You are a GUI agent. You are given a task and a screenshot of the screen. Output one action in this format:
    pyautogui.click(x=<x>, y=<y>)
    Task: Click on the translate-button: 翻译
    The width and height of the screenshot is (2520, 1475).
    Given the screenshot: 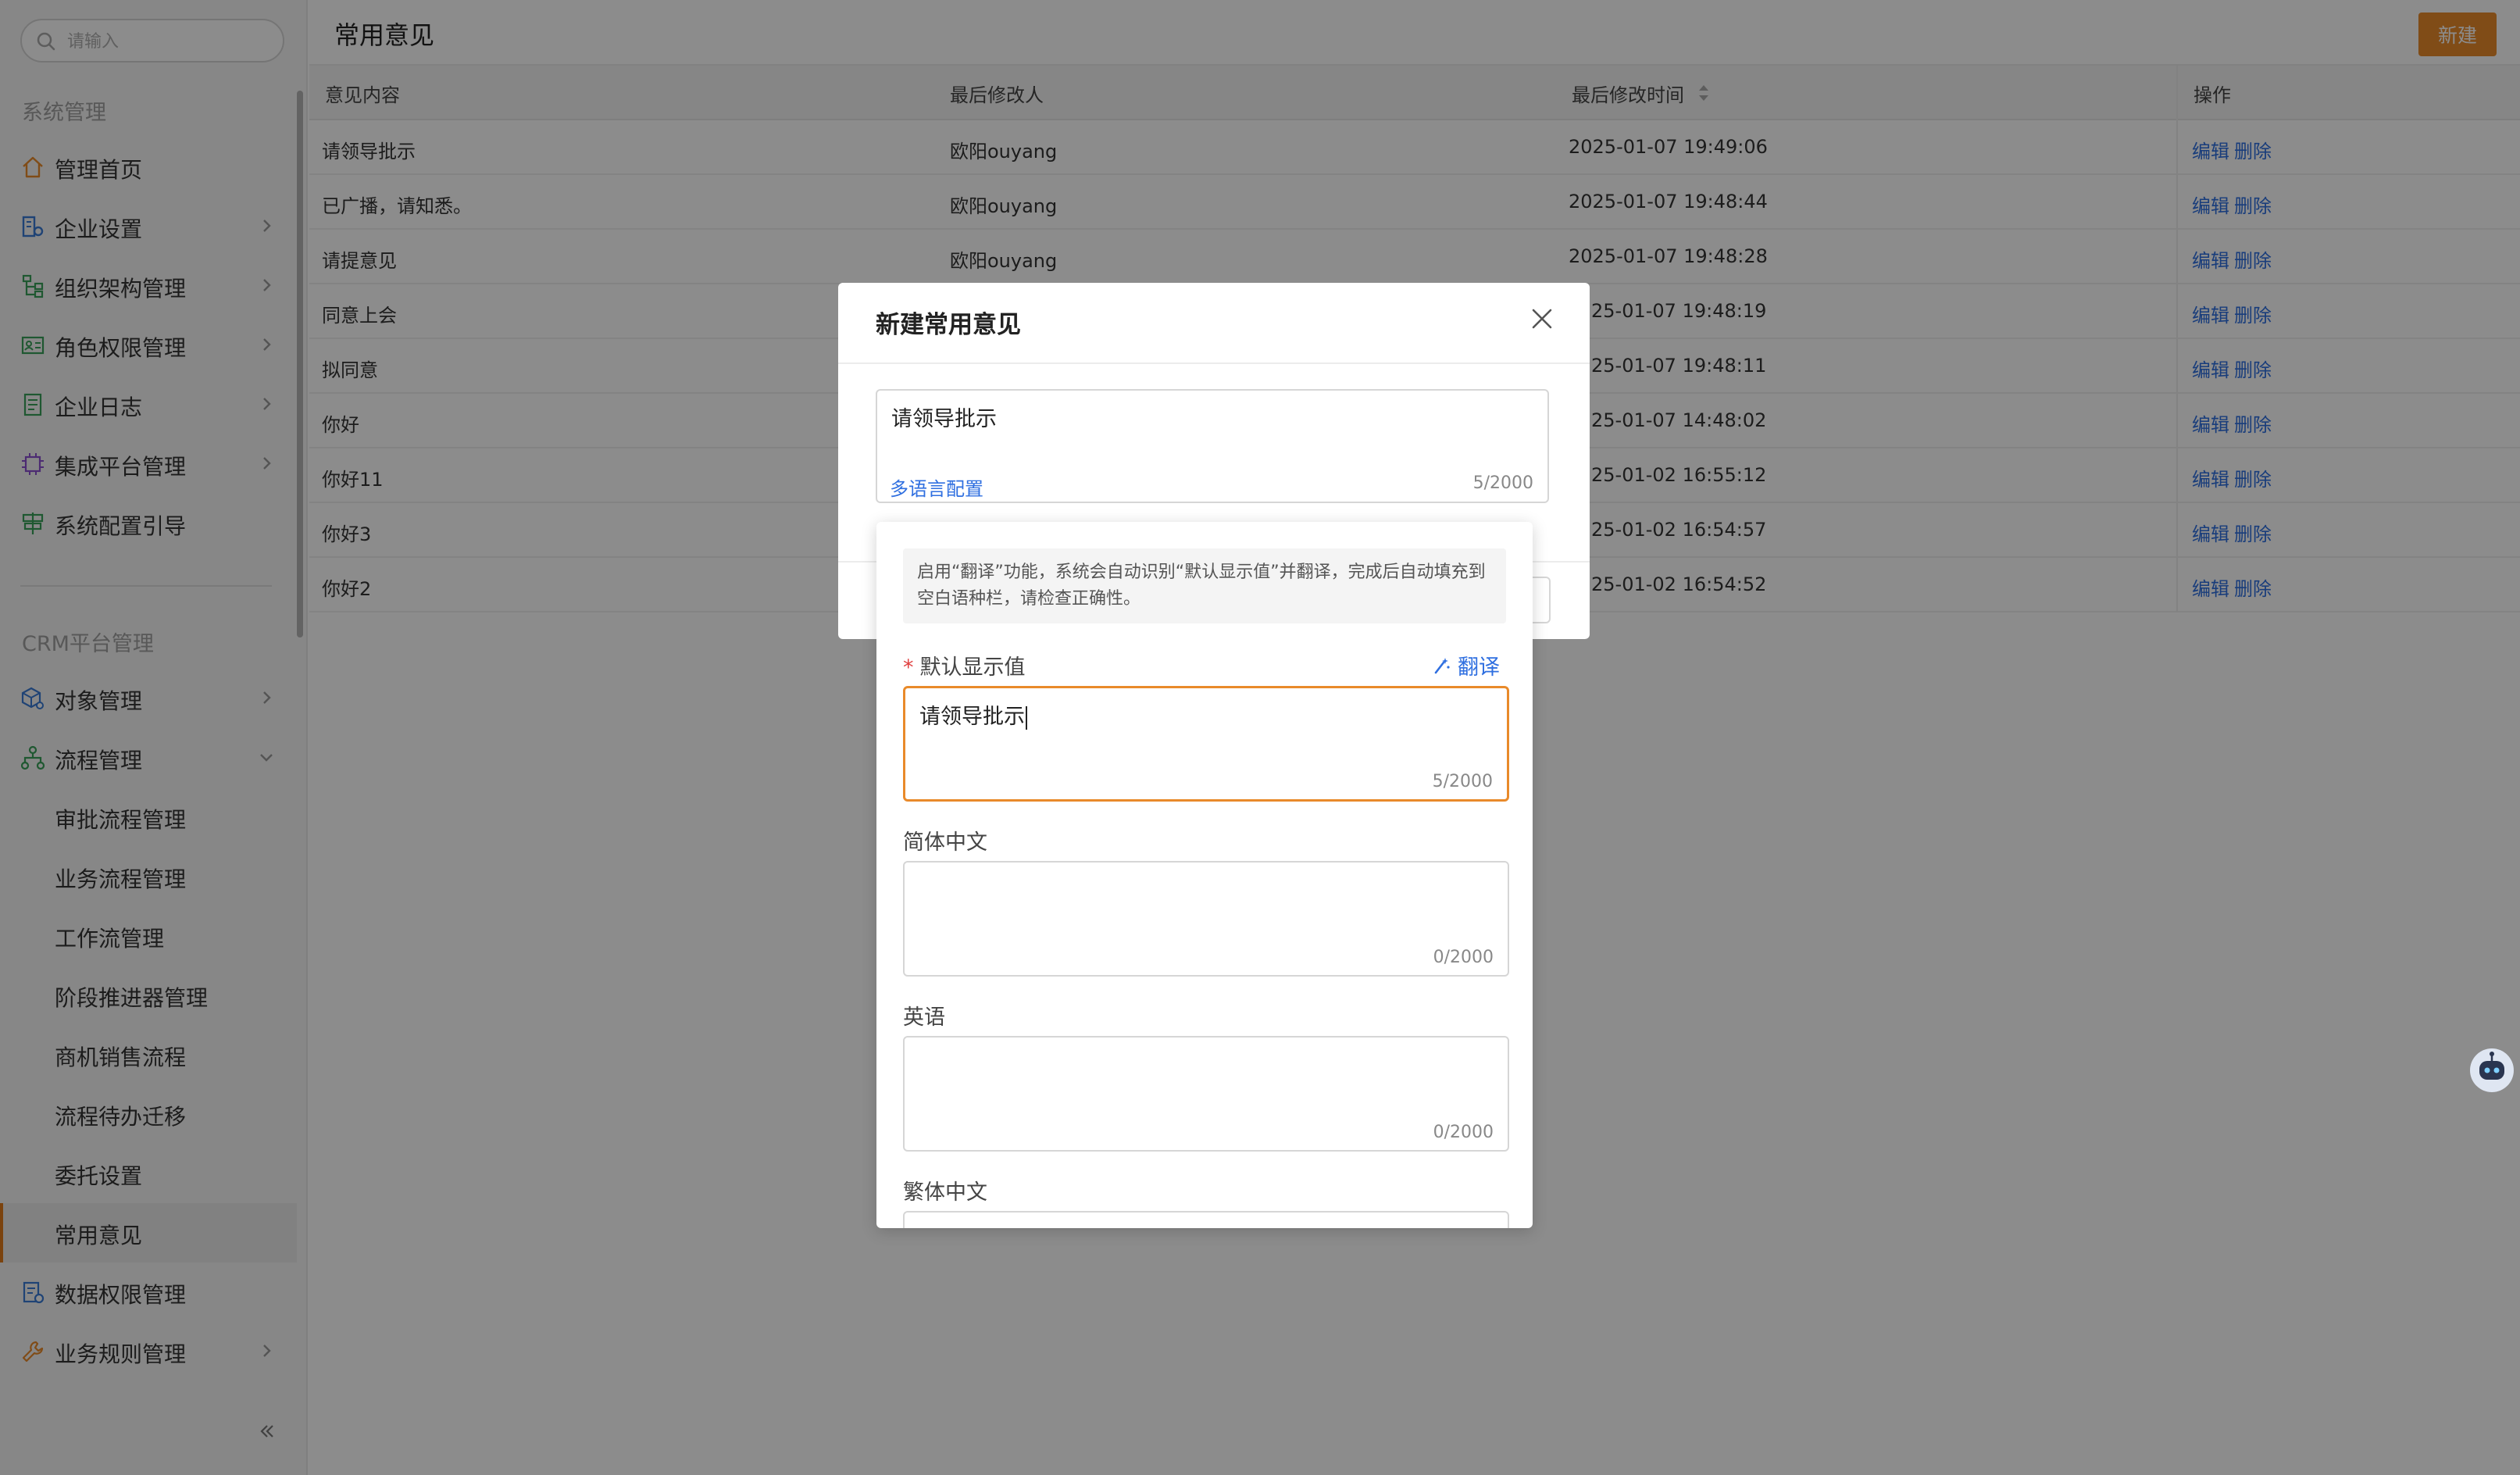 What is the action you would take?
    pyautogui.click(x=1466, y=665)
    